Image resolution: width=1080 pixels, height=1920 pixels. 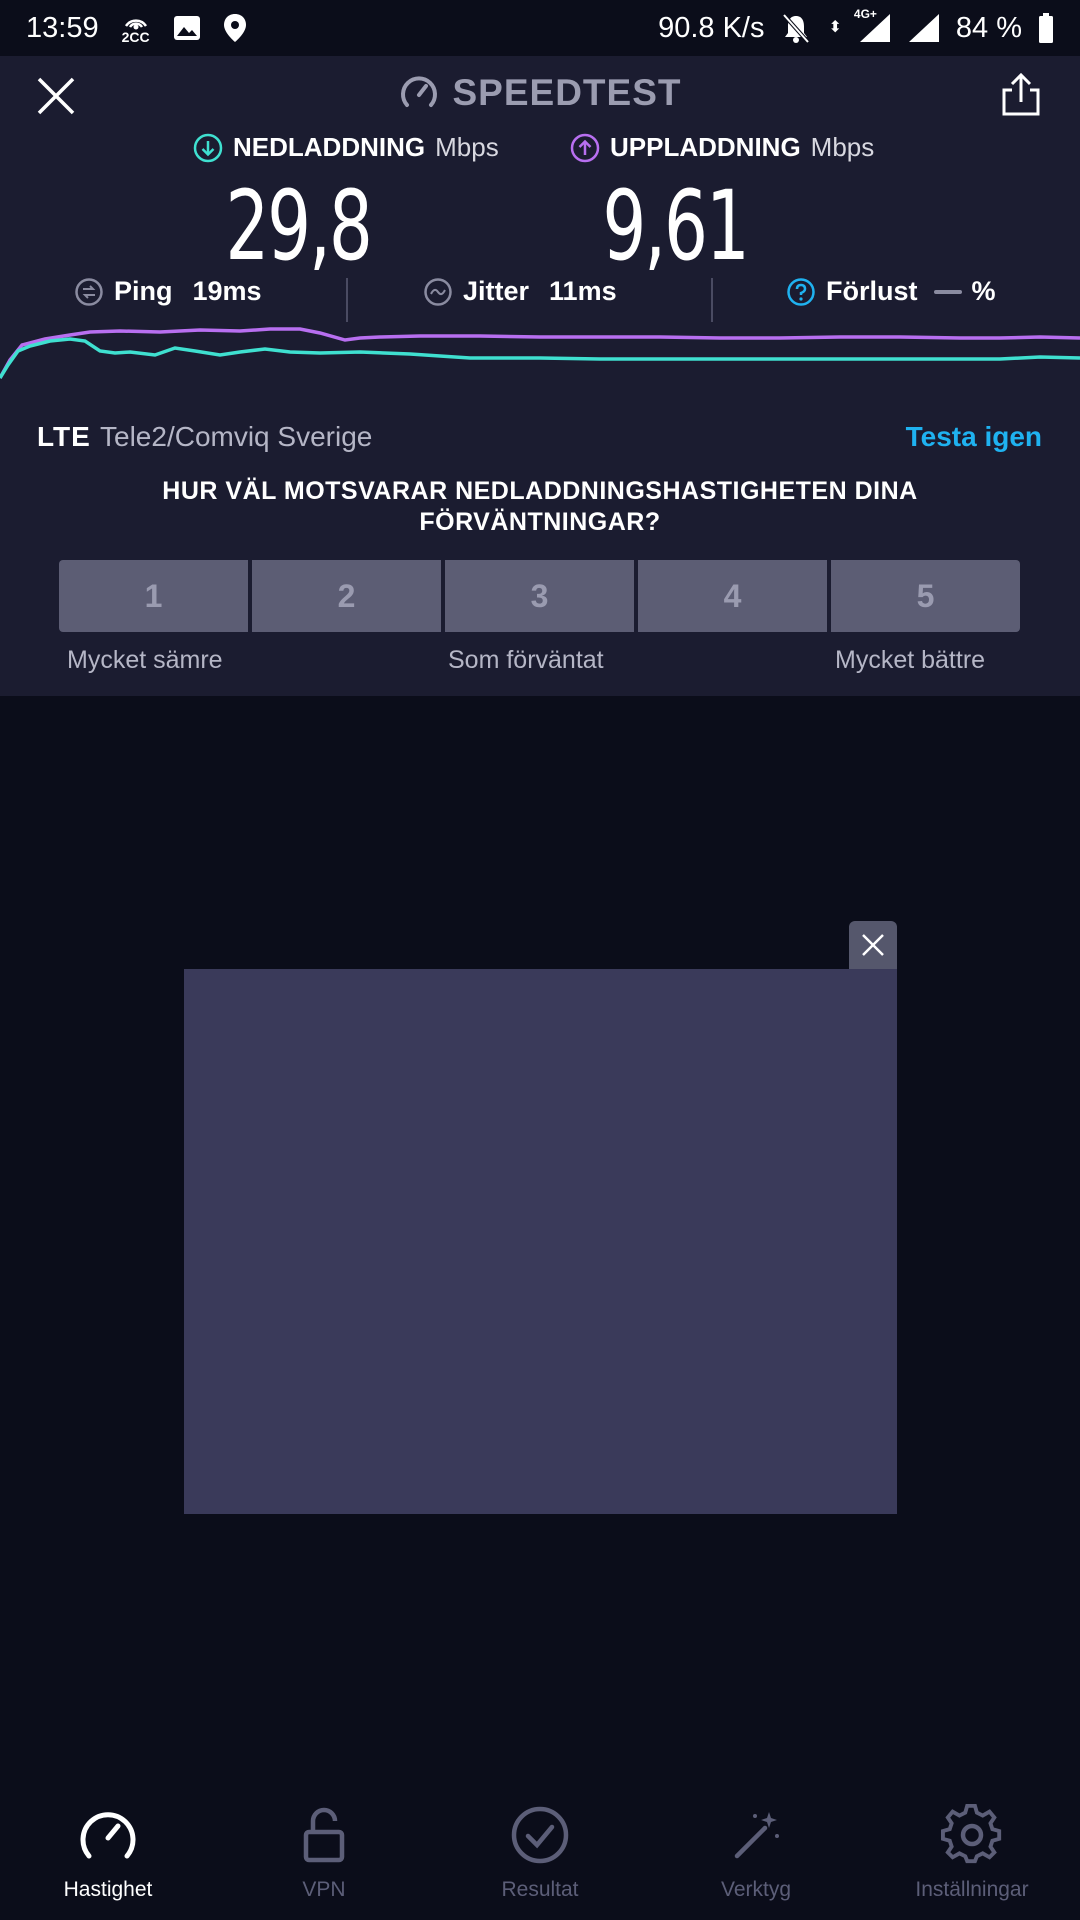 What do you see at coordinates (496, 291) in the screenshot?
I see `jitter-label: Jitter` at bounding box center [496, 291].